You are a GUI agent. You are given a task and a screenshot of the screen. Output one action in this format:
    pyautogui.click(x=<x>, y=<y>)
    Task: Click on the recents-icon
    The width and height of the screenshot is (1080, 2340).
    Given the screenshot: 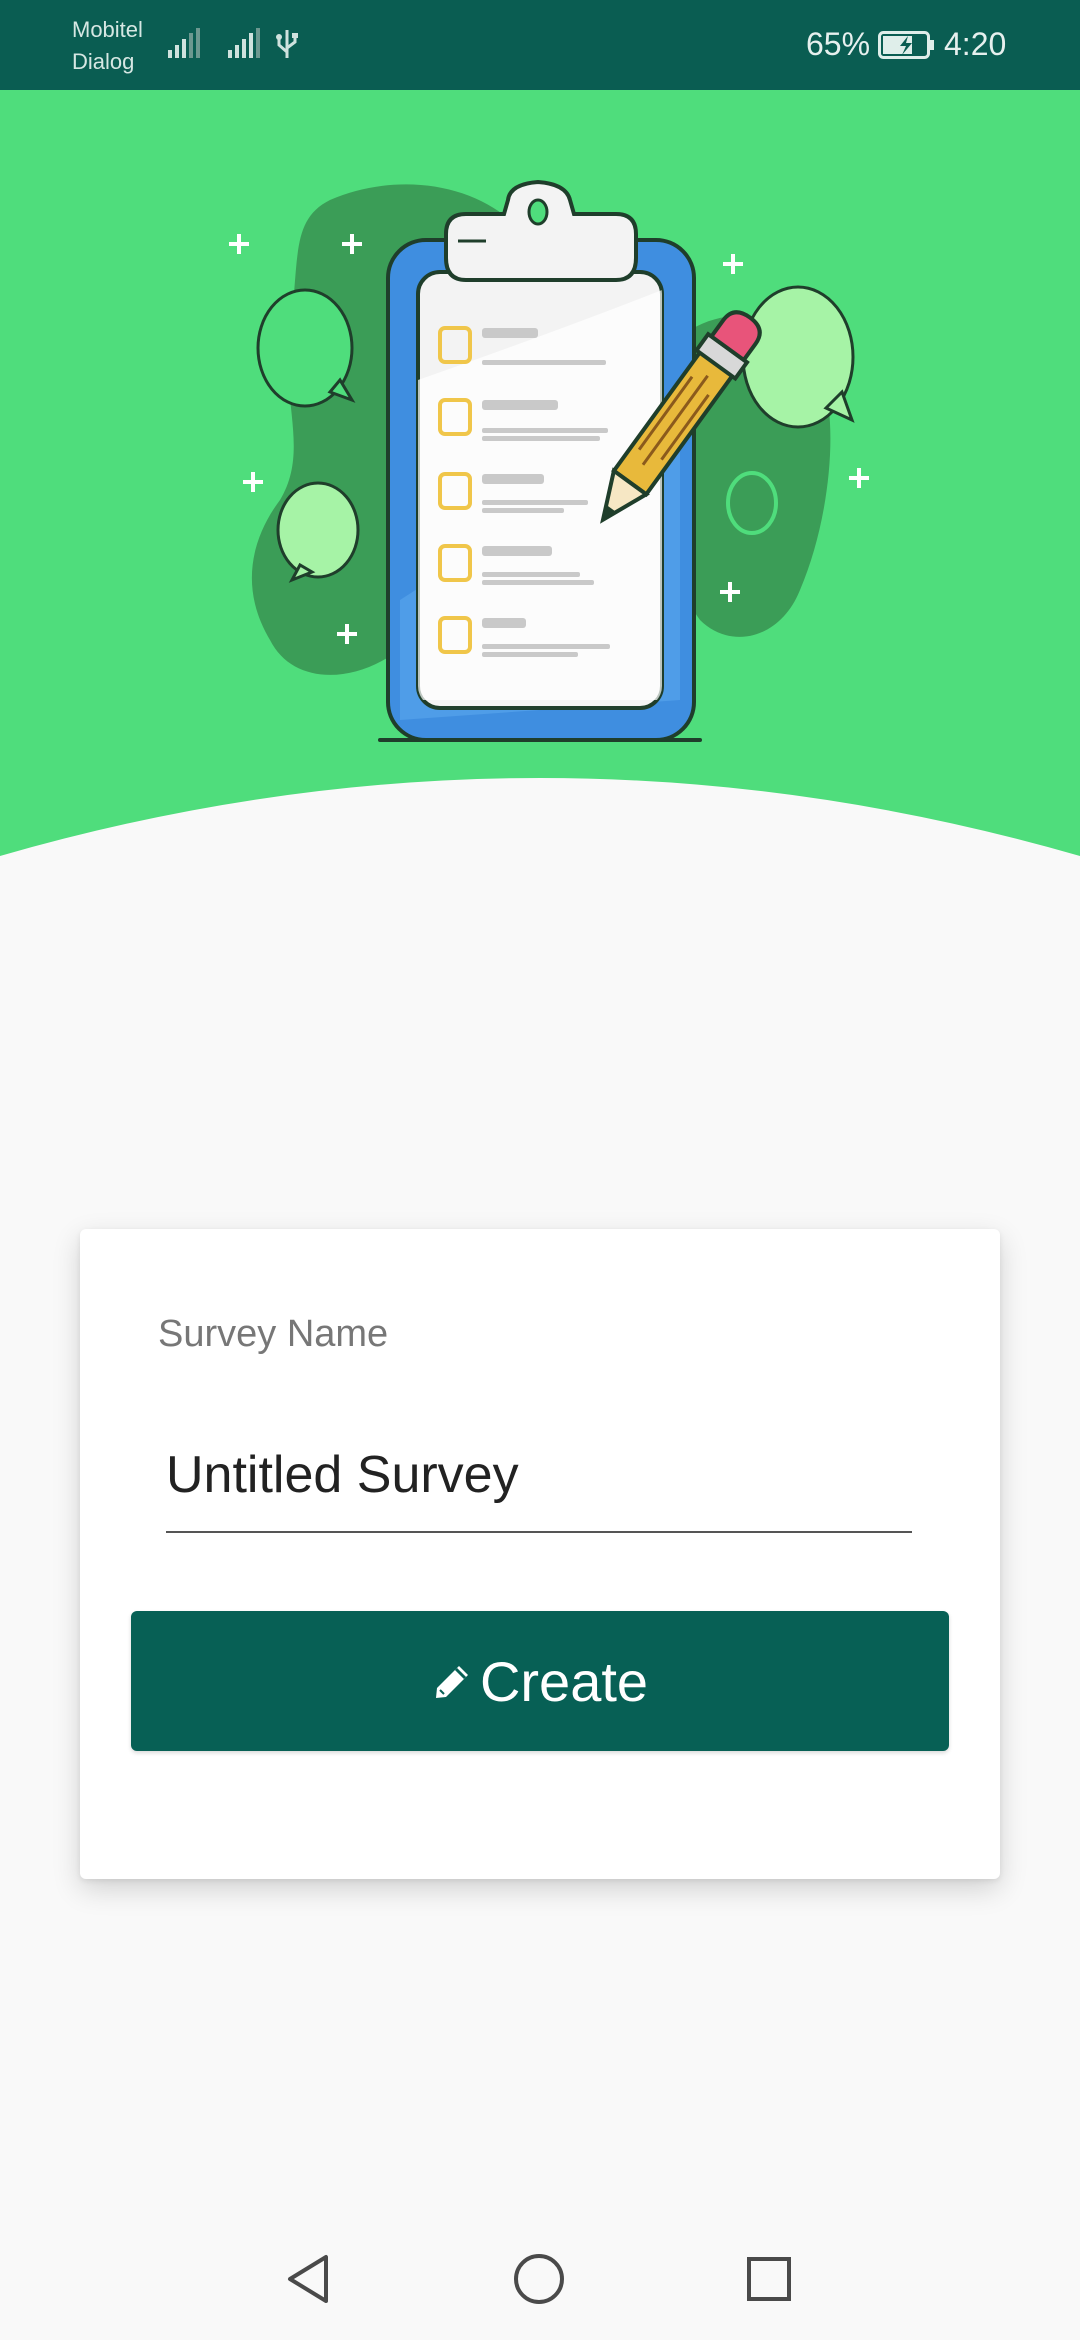 What is the action you would take?
    pyautogui.click(x=769, y=2279)
    